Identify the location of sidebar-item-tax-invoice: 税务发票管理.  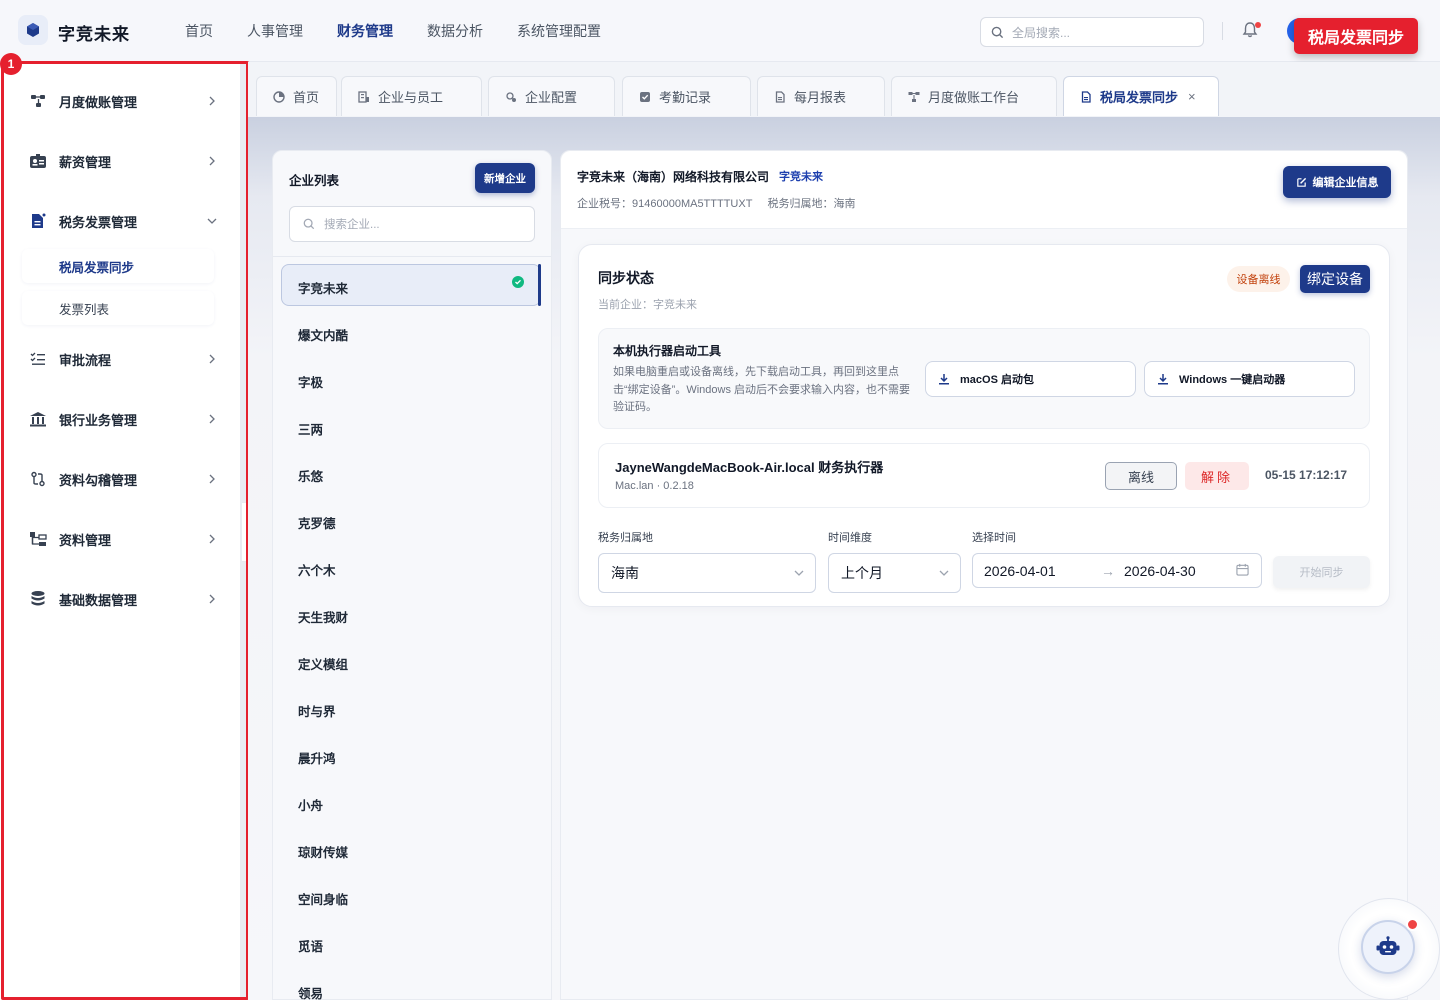
(123, 221).